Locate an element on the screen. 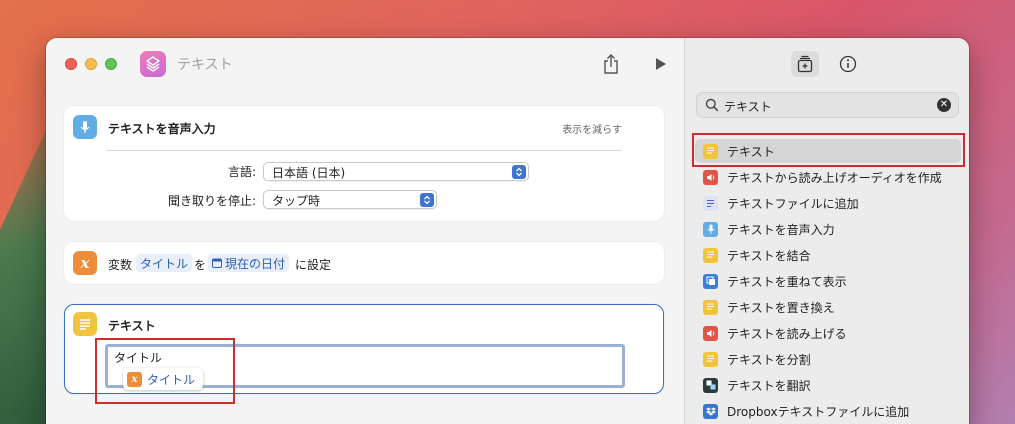  share-icon is located at coordinates (611, 64).